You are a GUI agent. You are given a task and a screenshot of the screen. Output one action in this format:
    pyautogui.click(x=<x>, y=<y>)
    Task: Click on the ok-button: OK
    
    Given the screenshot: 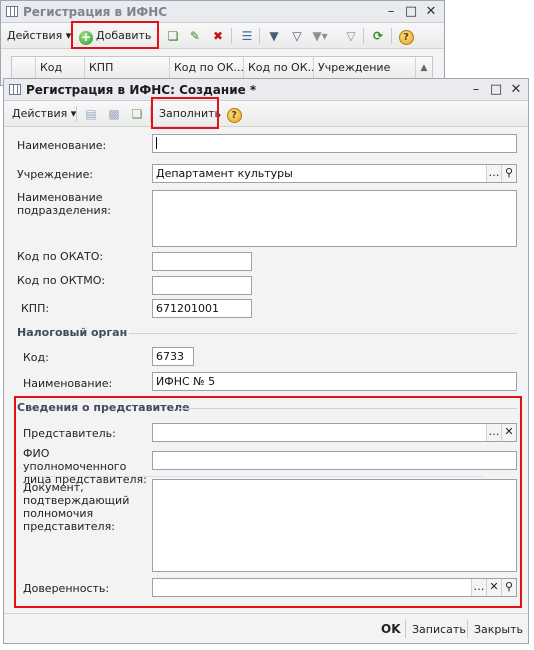 What is the action you would take?
    pyautogui.click(x=391, y=629)
    